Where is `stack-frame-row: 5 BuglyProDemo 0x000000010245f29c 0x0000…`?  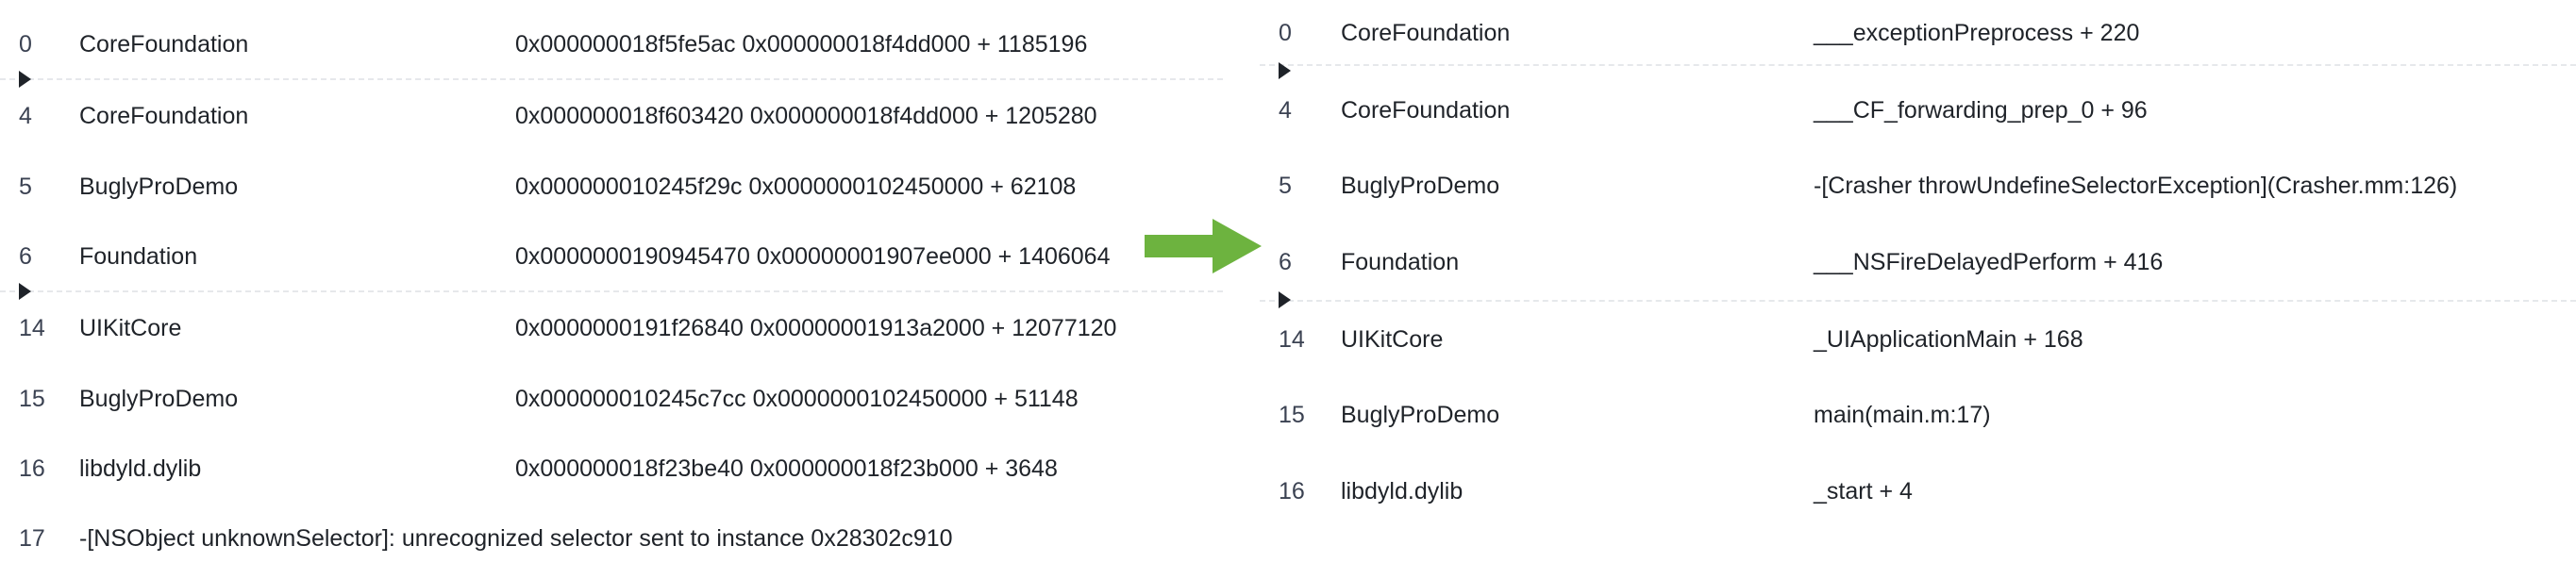
stack-frame-row: 5 BuglyProDemo 0x000000010245f29c 0x0000… is located at coordinates (613, 187).